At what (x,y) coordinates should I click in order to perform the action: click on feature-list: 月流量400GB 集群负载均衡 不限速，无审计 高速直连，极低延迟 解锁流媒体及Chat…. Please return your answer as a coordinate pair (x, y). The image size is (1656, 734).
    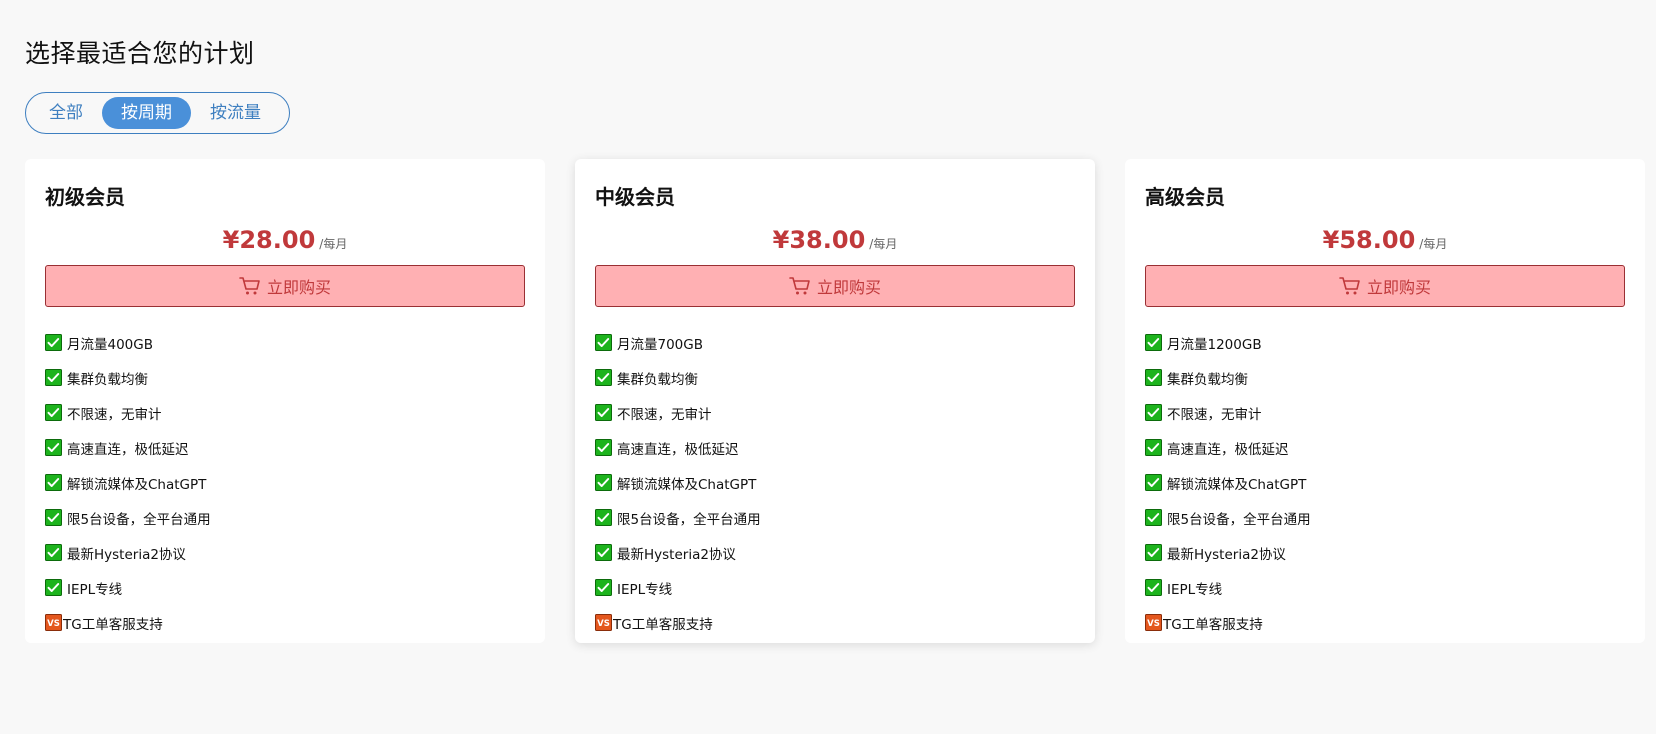
    Looking at the image, I should click on (285, 482).